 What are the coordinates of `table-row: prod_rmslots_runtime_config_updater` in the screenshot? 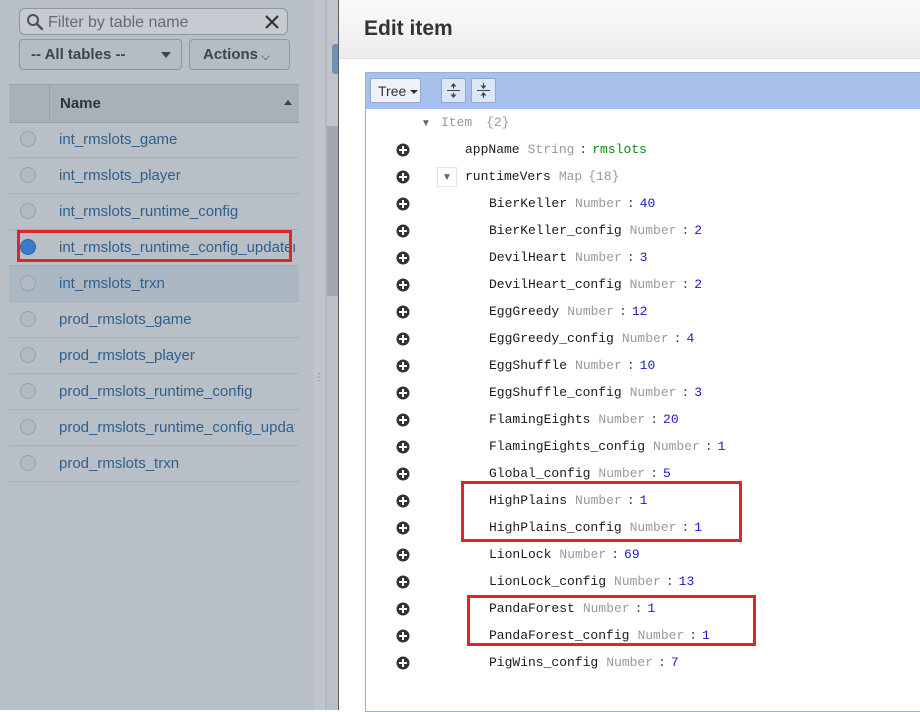 It's located at (154, 428).